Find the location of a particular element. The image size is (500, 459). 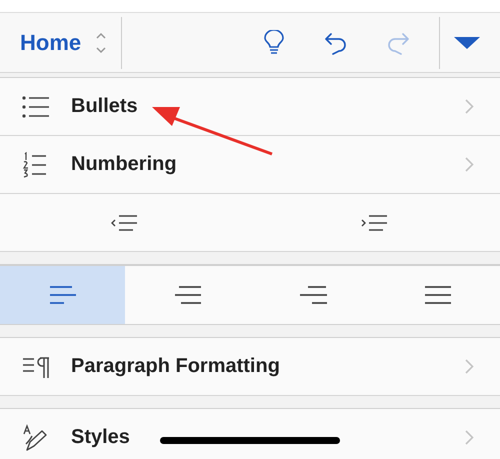

menu-label: Bullets is located at coordinates (104, 106).